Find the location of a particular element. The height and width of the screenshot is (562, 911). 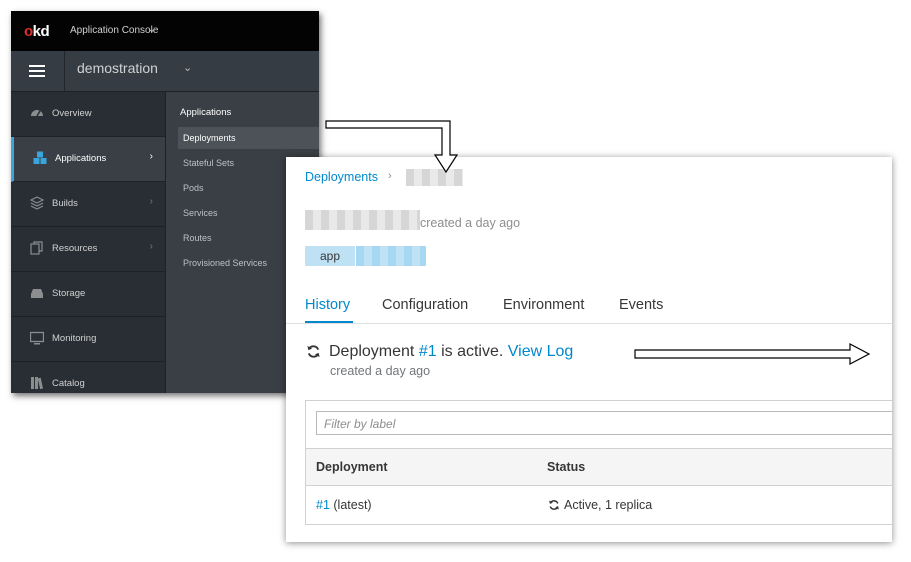

arrow-to-detail is located at coordinates (392, 147).